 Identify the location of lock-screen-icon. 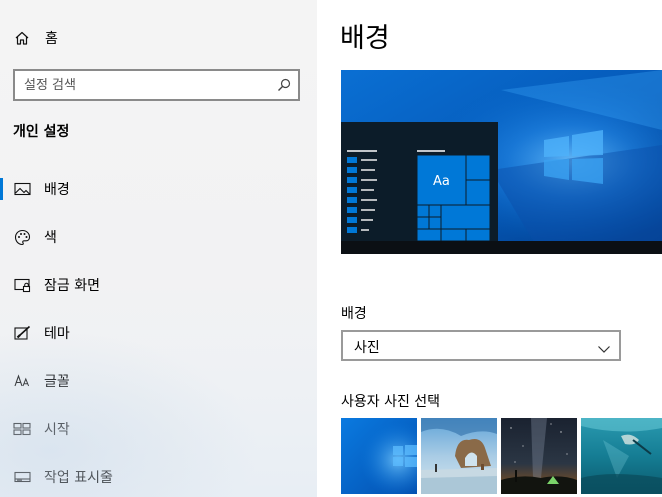
(22, 285).